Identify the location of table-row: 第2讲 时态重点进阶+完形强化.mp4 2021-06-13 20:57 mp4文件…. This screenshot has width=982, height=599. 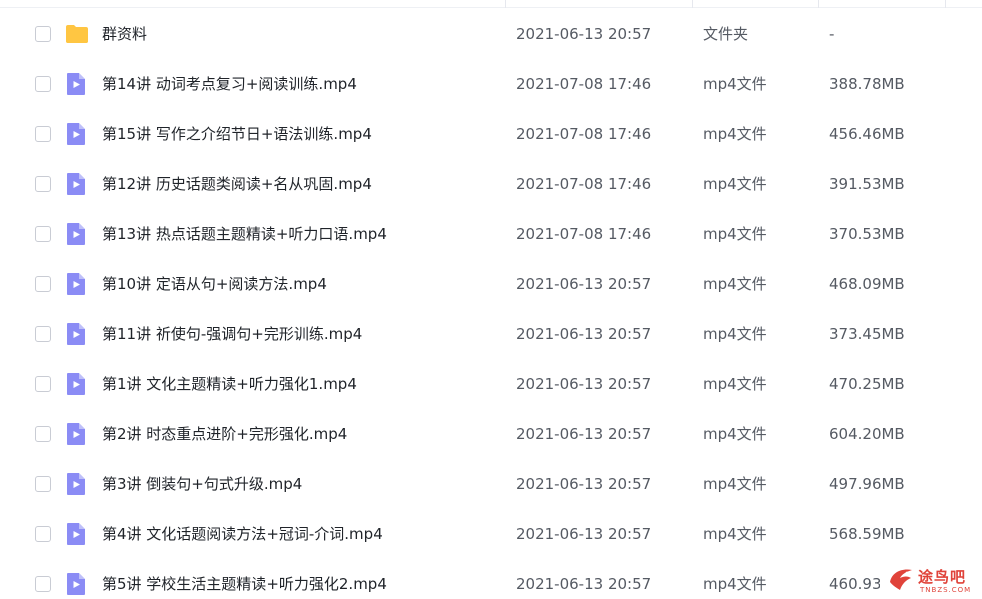
(491, 434).